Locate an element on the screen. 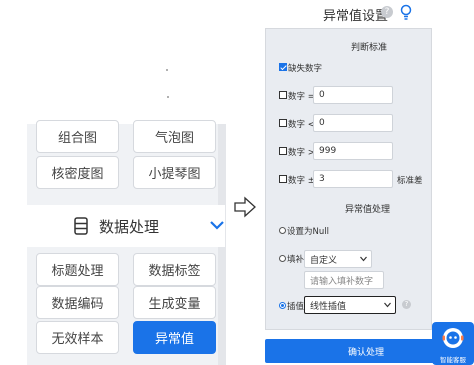 This screenshot has height=365, width=474. menu-item-kde-chart: 核密度图 is located at coordinates (77, 172).